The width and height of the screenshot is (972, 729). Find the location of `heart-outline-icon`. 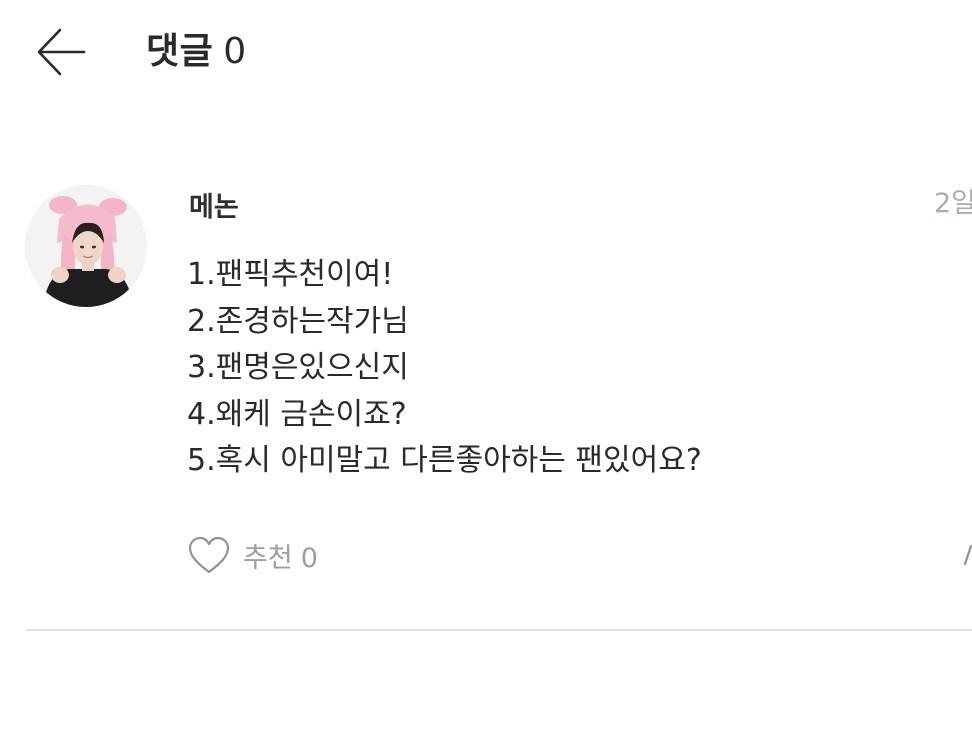

heart-outline-icon is located at coordinates (209, 555).